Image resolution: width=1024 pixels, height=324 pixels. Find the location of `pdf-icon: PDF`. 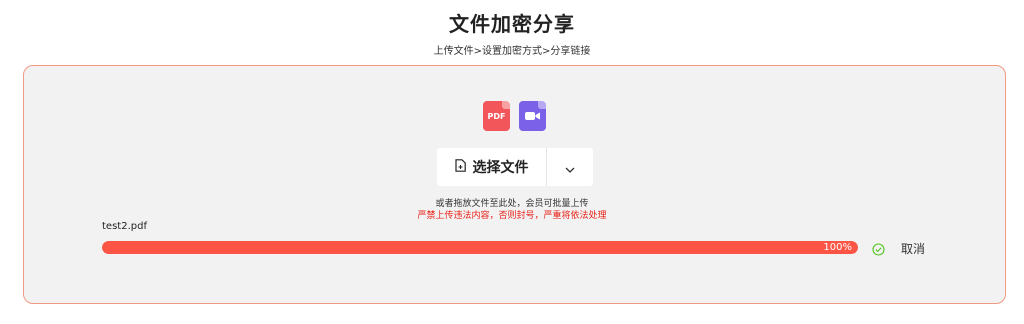

pdf-icon: PDF is located at coordinates (496, 116).